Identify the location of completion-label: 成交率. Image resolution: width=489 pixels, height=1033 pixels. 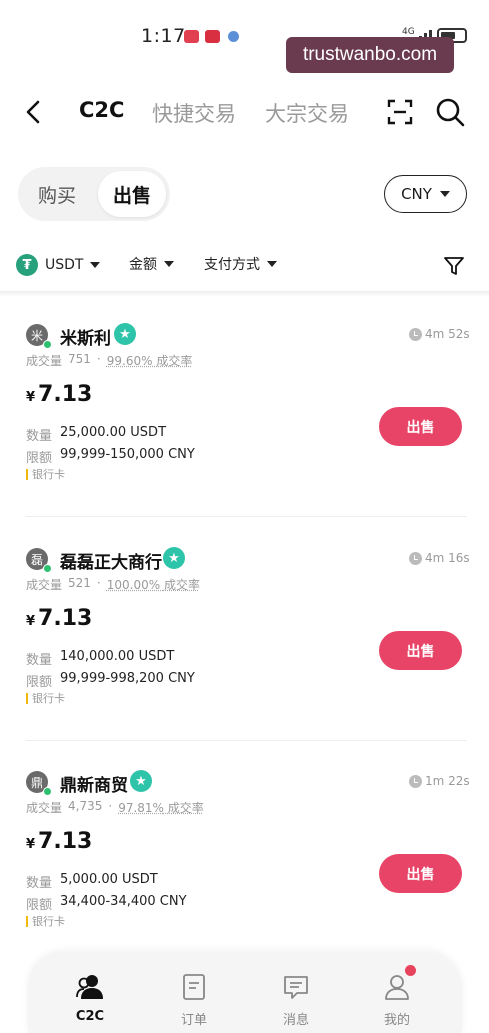
(181, 585).